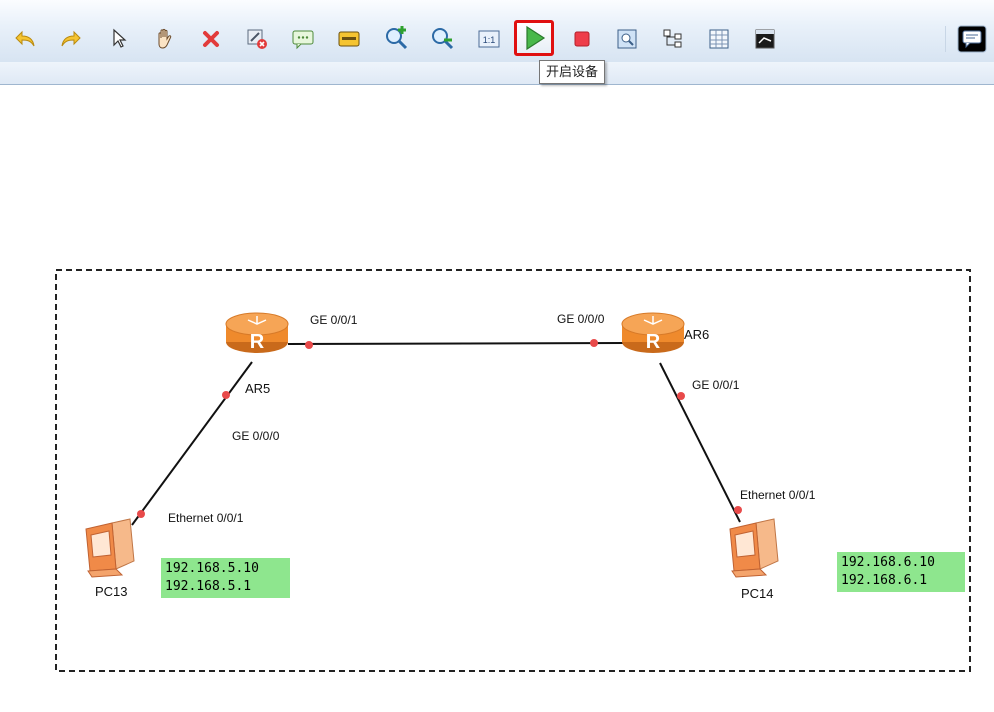  What do you see at coordinates (257, 39) in the screenshot?
I see `delete-link-icon` at bounding box center [257, 39].